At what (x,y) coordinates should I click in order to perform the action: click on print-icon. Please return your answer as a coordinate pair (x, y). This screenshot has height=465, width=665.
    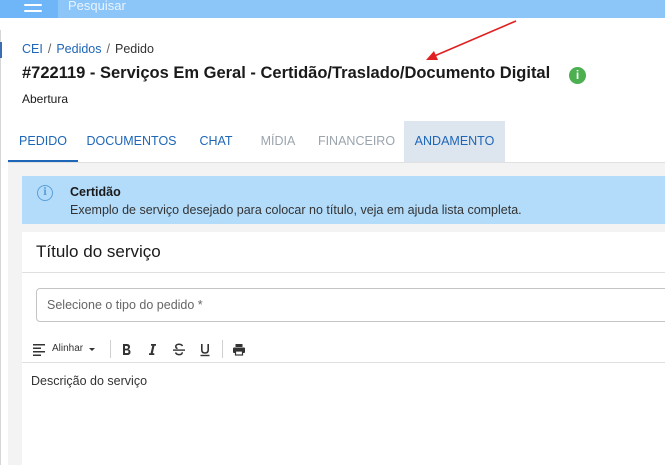
    Looking at the image, I should click on (239, 350).